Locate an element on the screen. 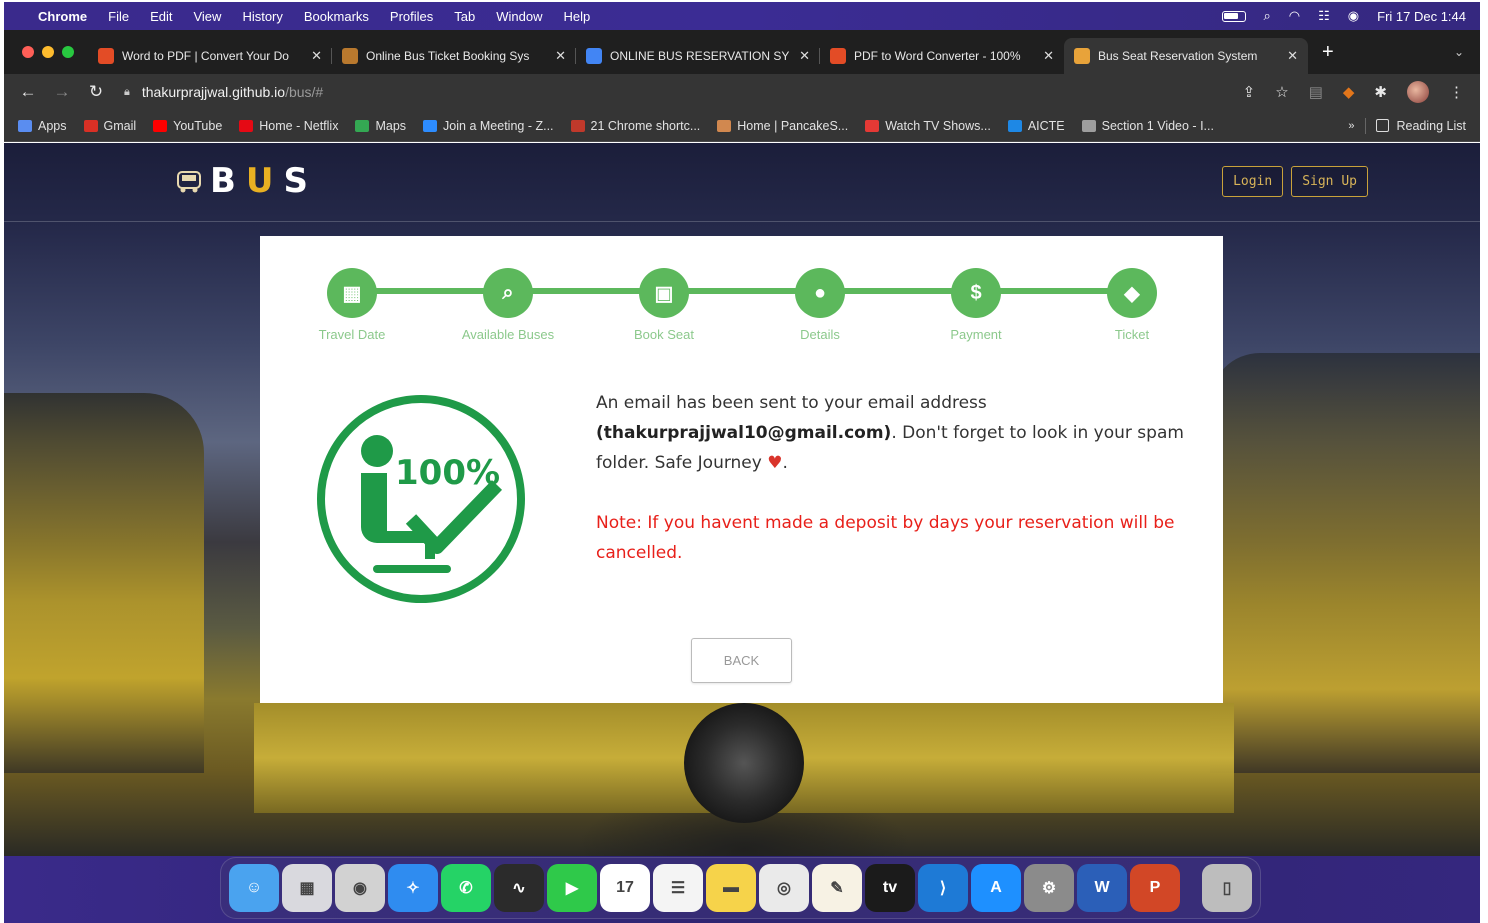 The height and width of the screenshot is (923, 1488). chrome-icon: ◎ is located at coordinates (784, 888).